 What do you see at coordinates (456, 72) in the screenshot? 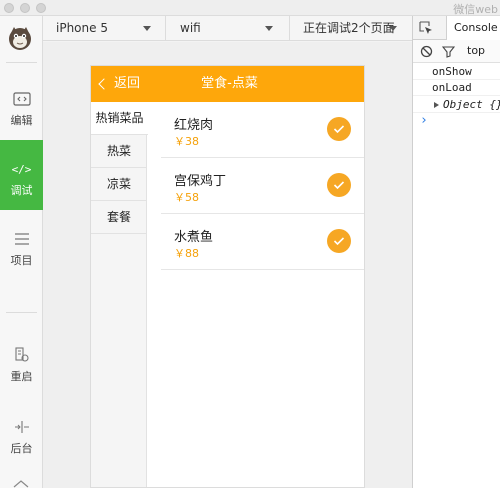
I see `console-log-line: onShow` at bounding box center [456, 72].